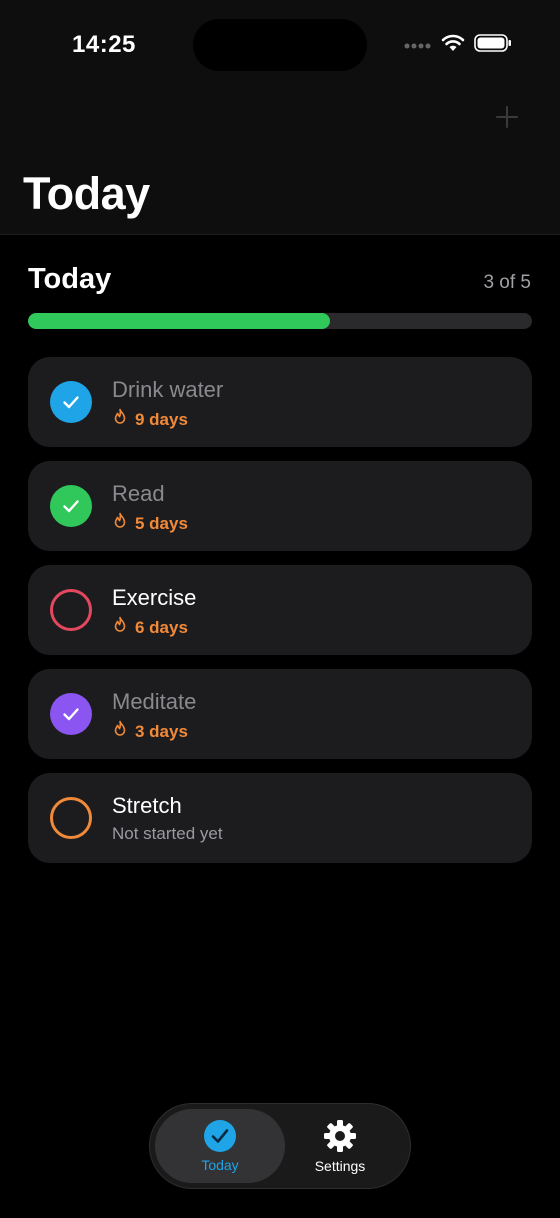  What do you see at coordinates (453, 45) in the screenshot?
I see `wifi-icon` at bounding box center [453, 45].